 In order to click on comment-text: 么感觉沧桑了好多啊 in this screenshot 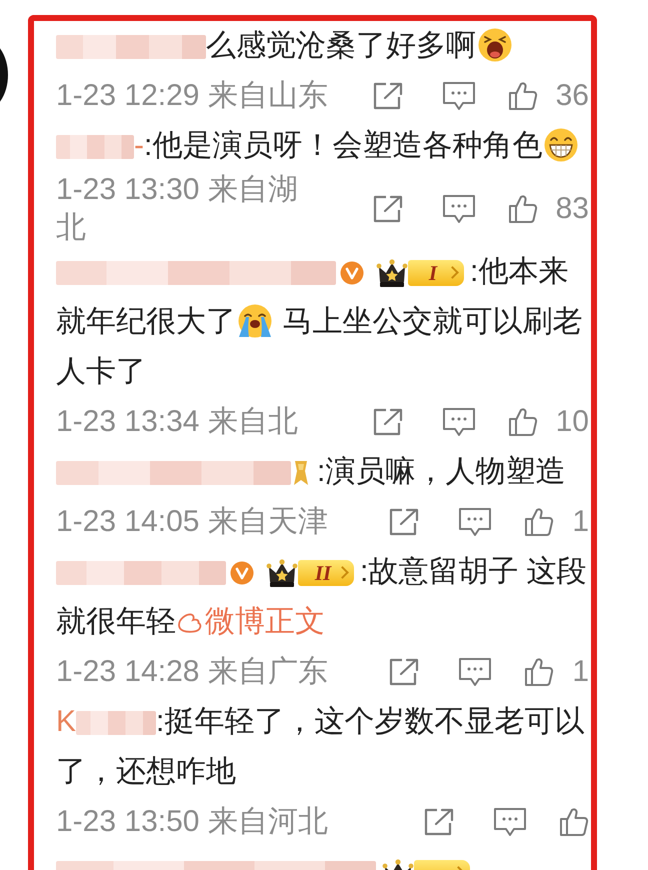, I will do `click(322, 46)`.